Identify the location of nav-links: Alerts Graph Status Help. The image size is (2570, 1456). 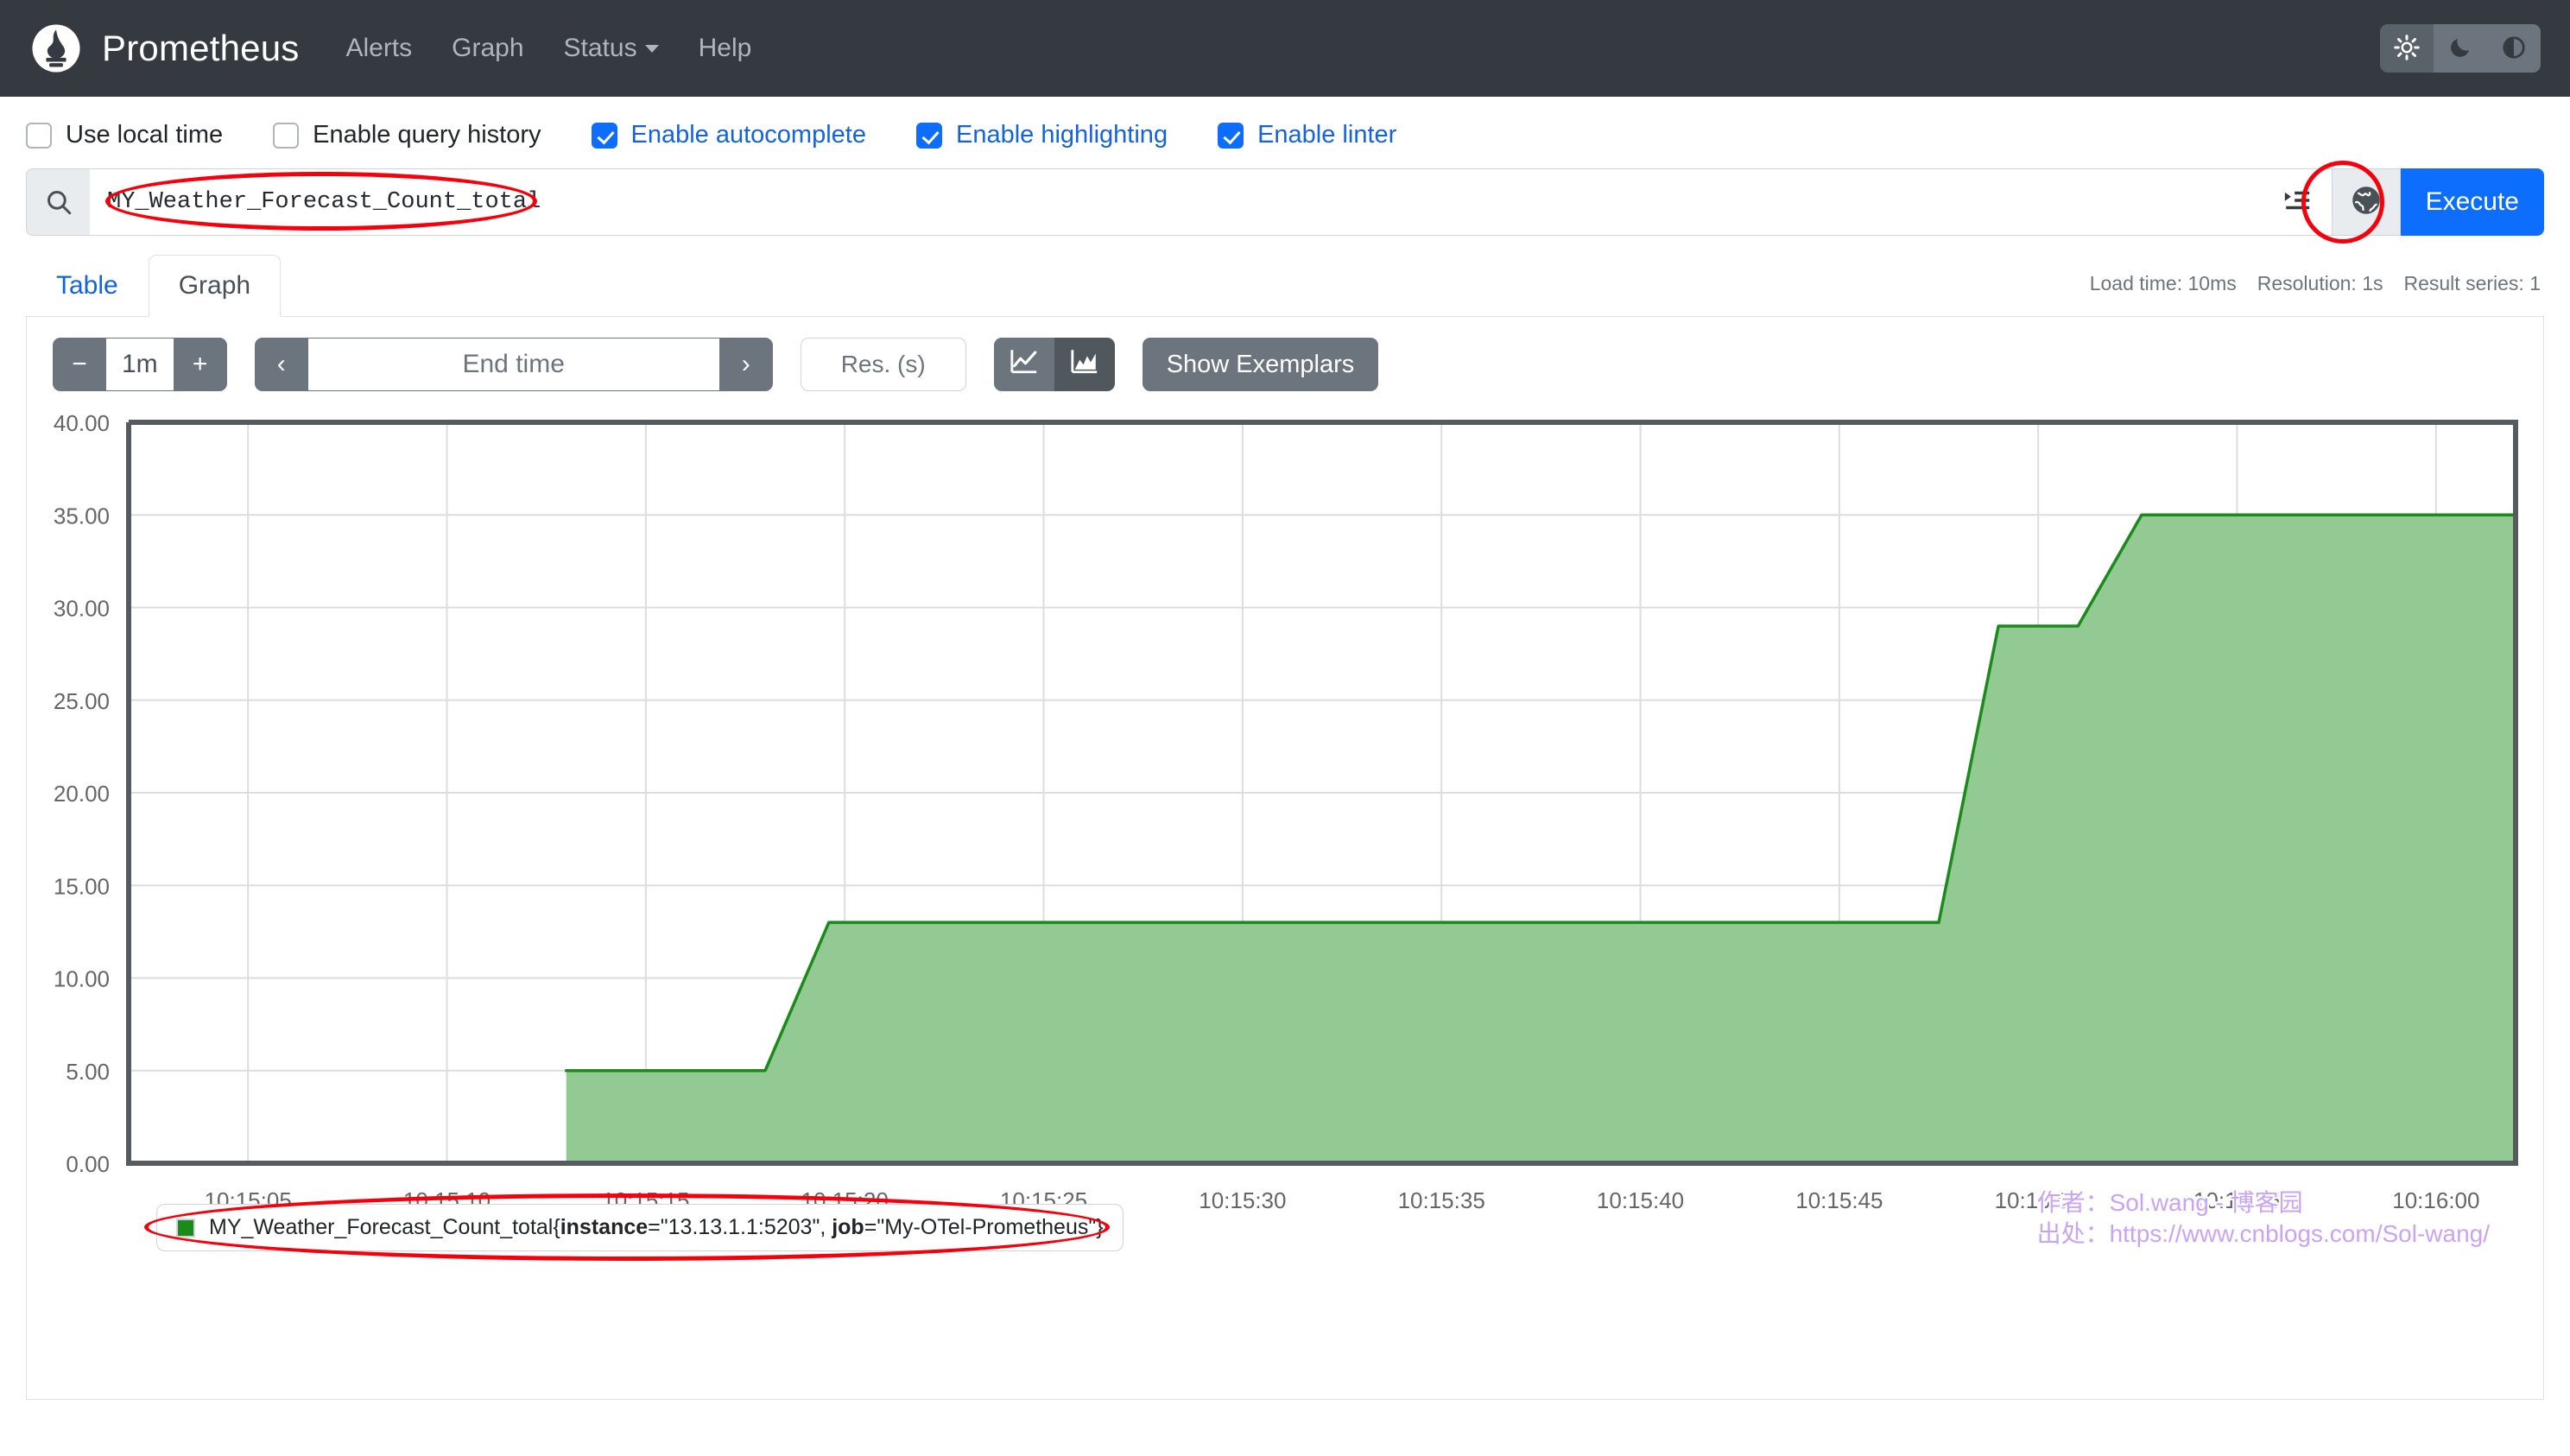
(548, 48).